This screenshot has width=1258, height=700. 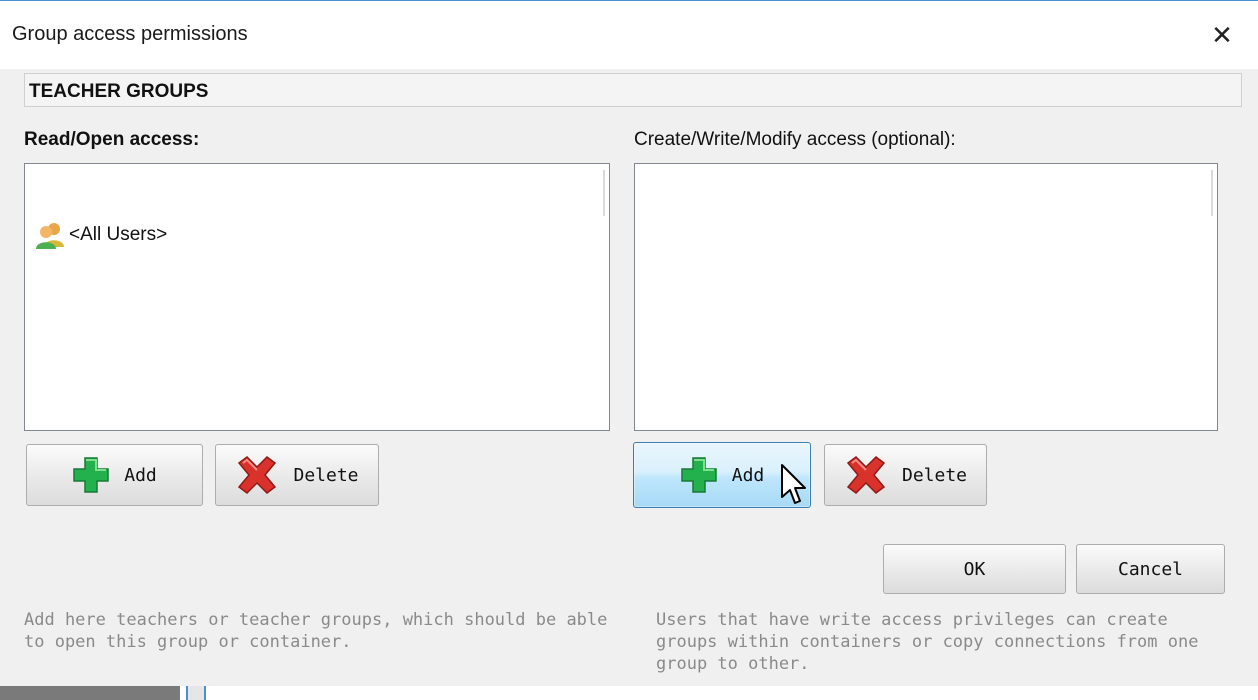 What do you see at coordinates (90, 693) in the screenshot?
I see `background-panel` at bounding box center [90, 693].